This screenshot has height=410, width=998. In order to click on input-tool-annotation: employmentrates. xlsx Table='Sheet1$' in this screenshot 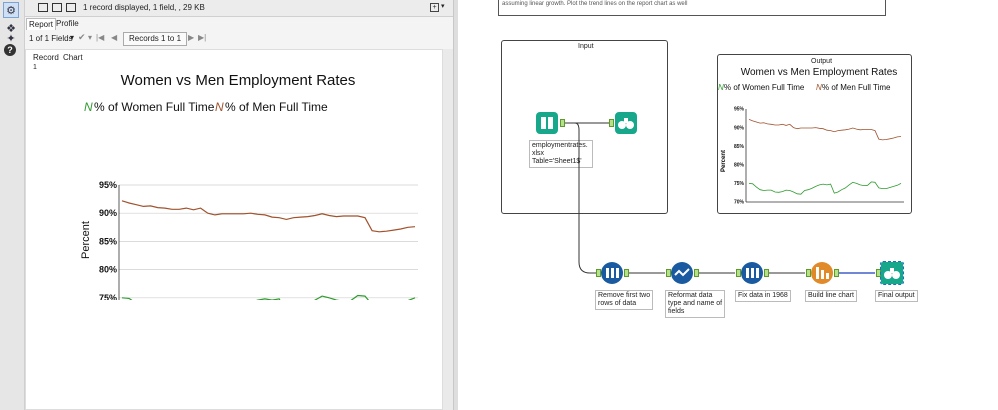, I will do `click(561, 154)`.